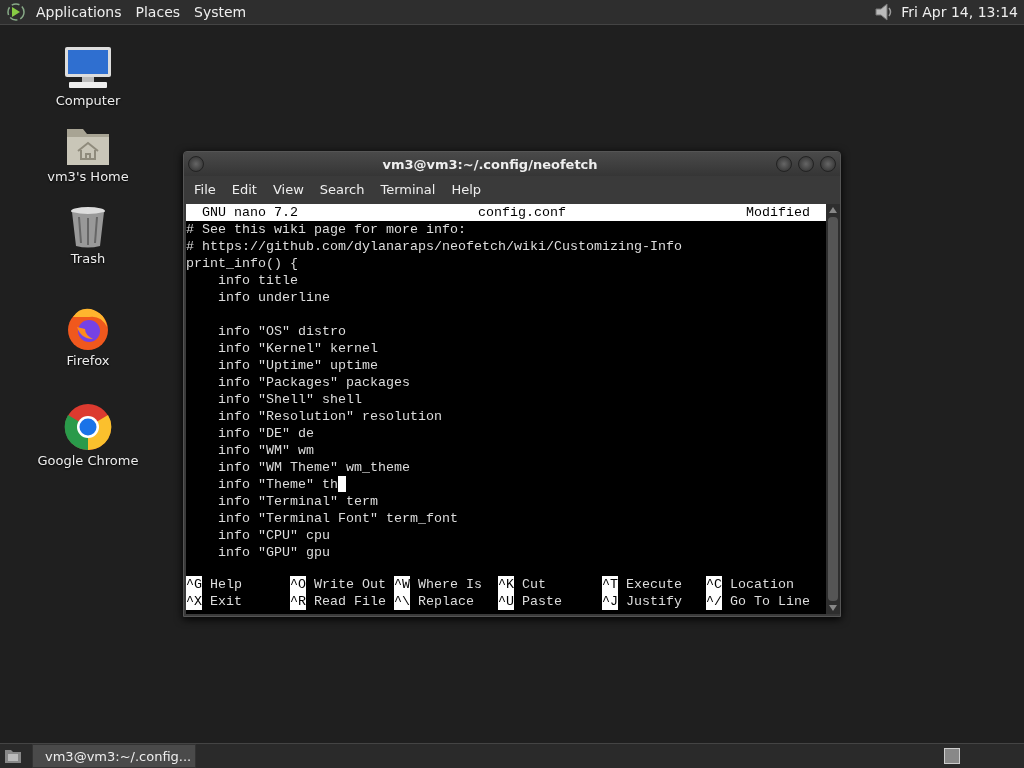 Image resolution: width=1024 pixels, height=768 pixels. What do you see at coordinates (329, 416) in the screenshot?
I see `code-line: info "Resolution" resolution` at bounding box center [329, 416].